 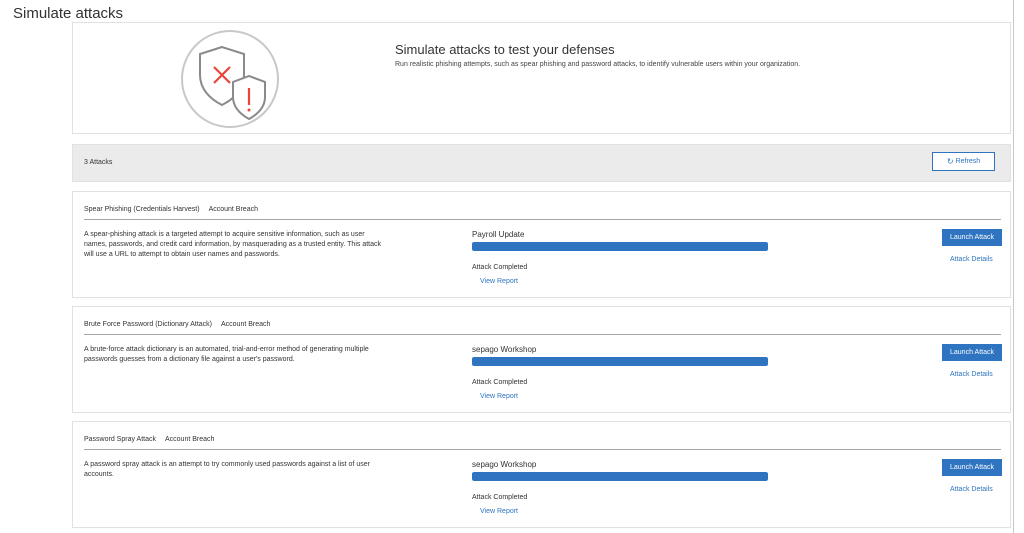 I want to click on refresh-label: Refresh, so click(x=968, y=161).